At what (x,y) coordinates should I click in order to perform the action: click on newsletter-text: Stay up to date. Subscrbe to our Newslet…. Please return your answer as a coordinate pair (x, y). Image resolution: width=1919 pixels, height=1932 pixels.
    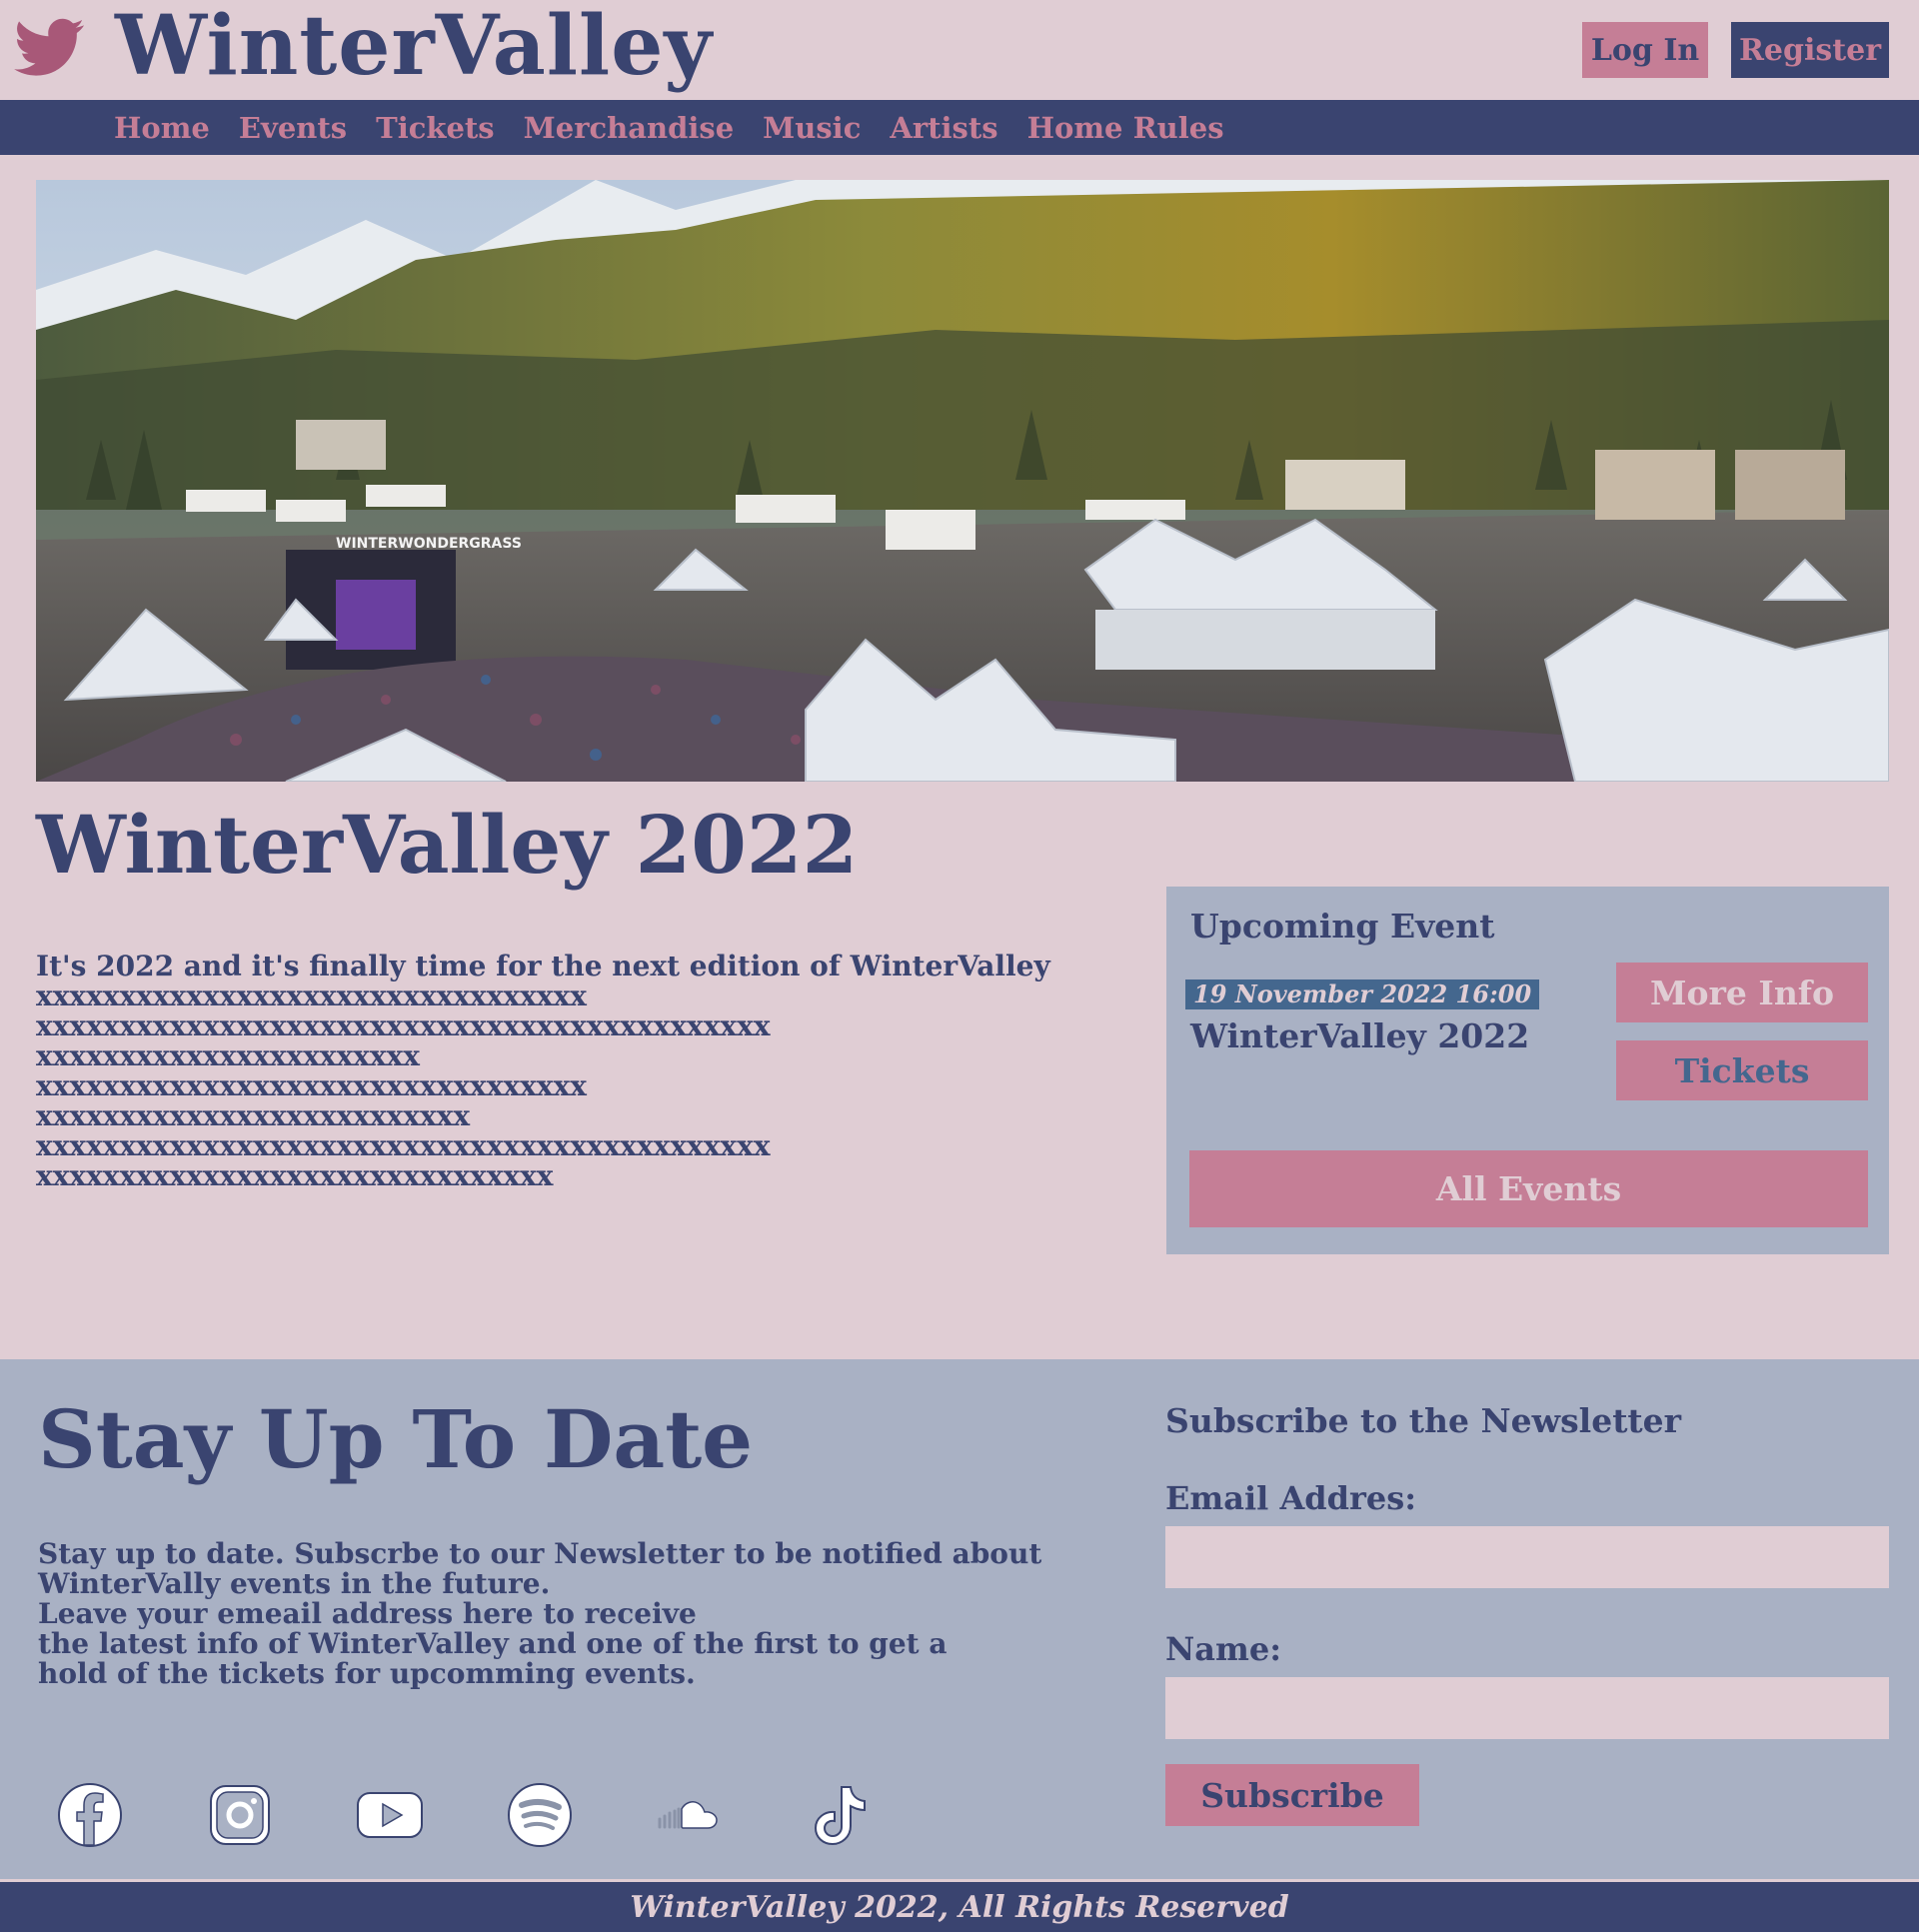
    Looking at the image, I should click on (578, 1614).